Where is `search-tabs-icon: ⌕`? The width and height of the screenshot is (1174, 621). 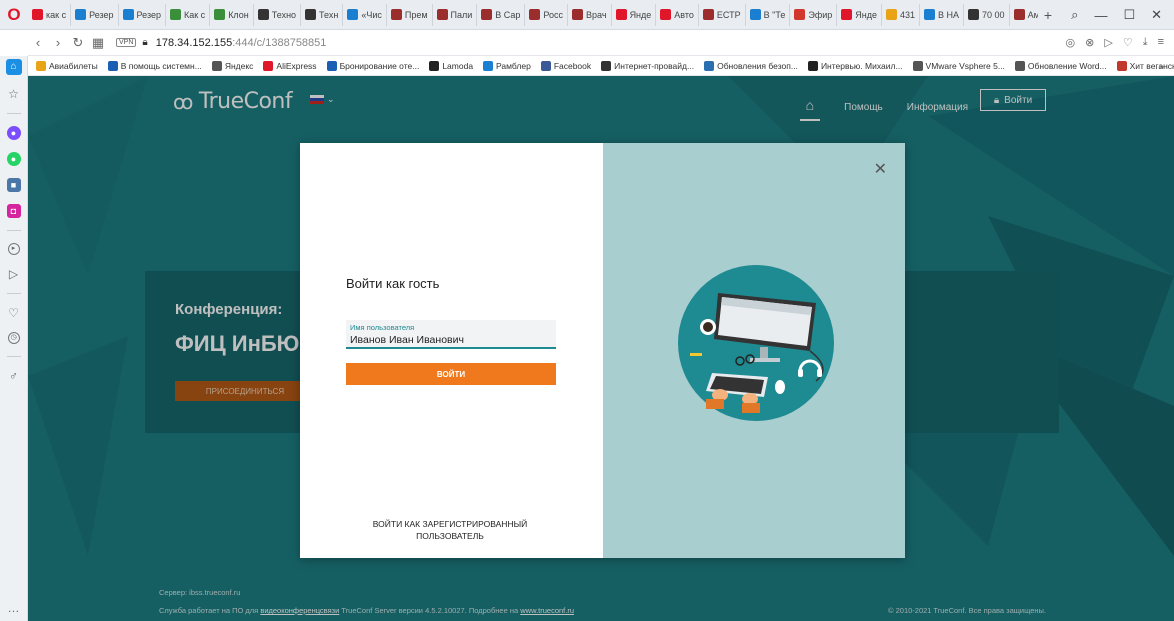
search-tabs-icon: ⌕ is located at coordinates (1074, 15).